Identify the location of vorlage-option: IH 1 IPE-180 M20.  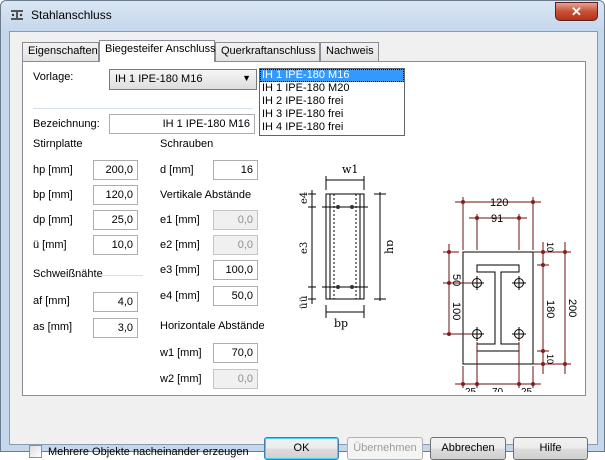
(332, 88).